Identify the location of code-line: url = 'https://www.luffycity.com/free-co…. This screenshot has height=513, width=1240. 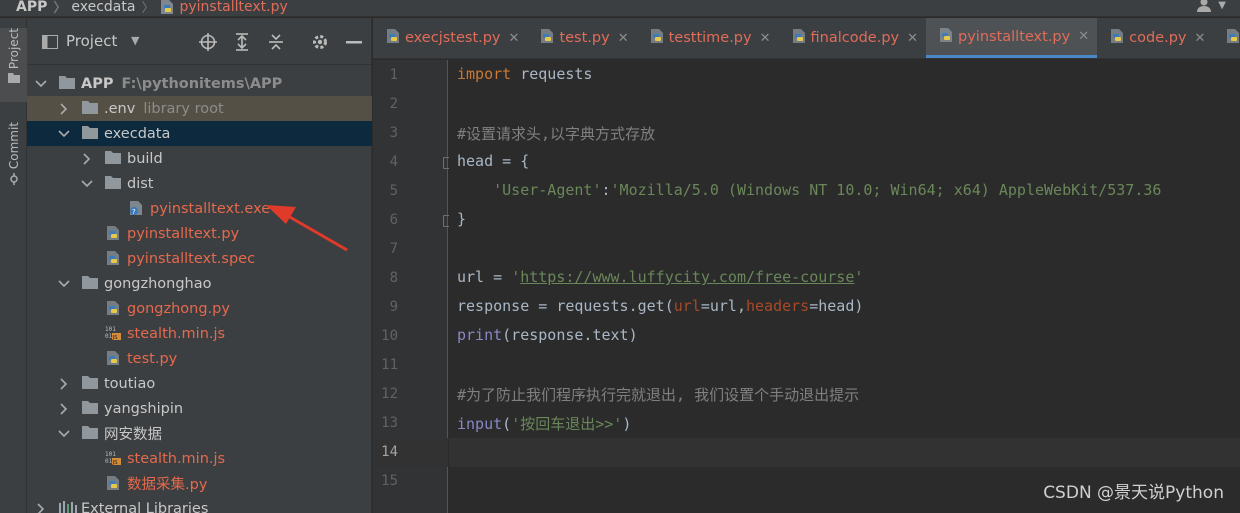
(660, 277).